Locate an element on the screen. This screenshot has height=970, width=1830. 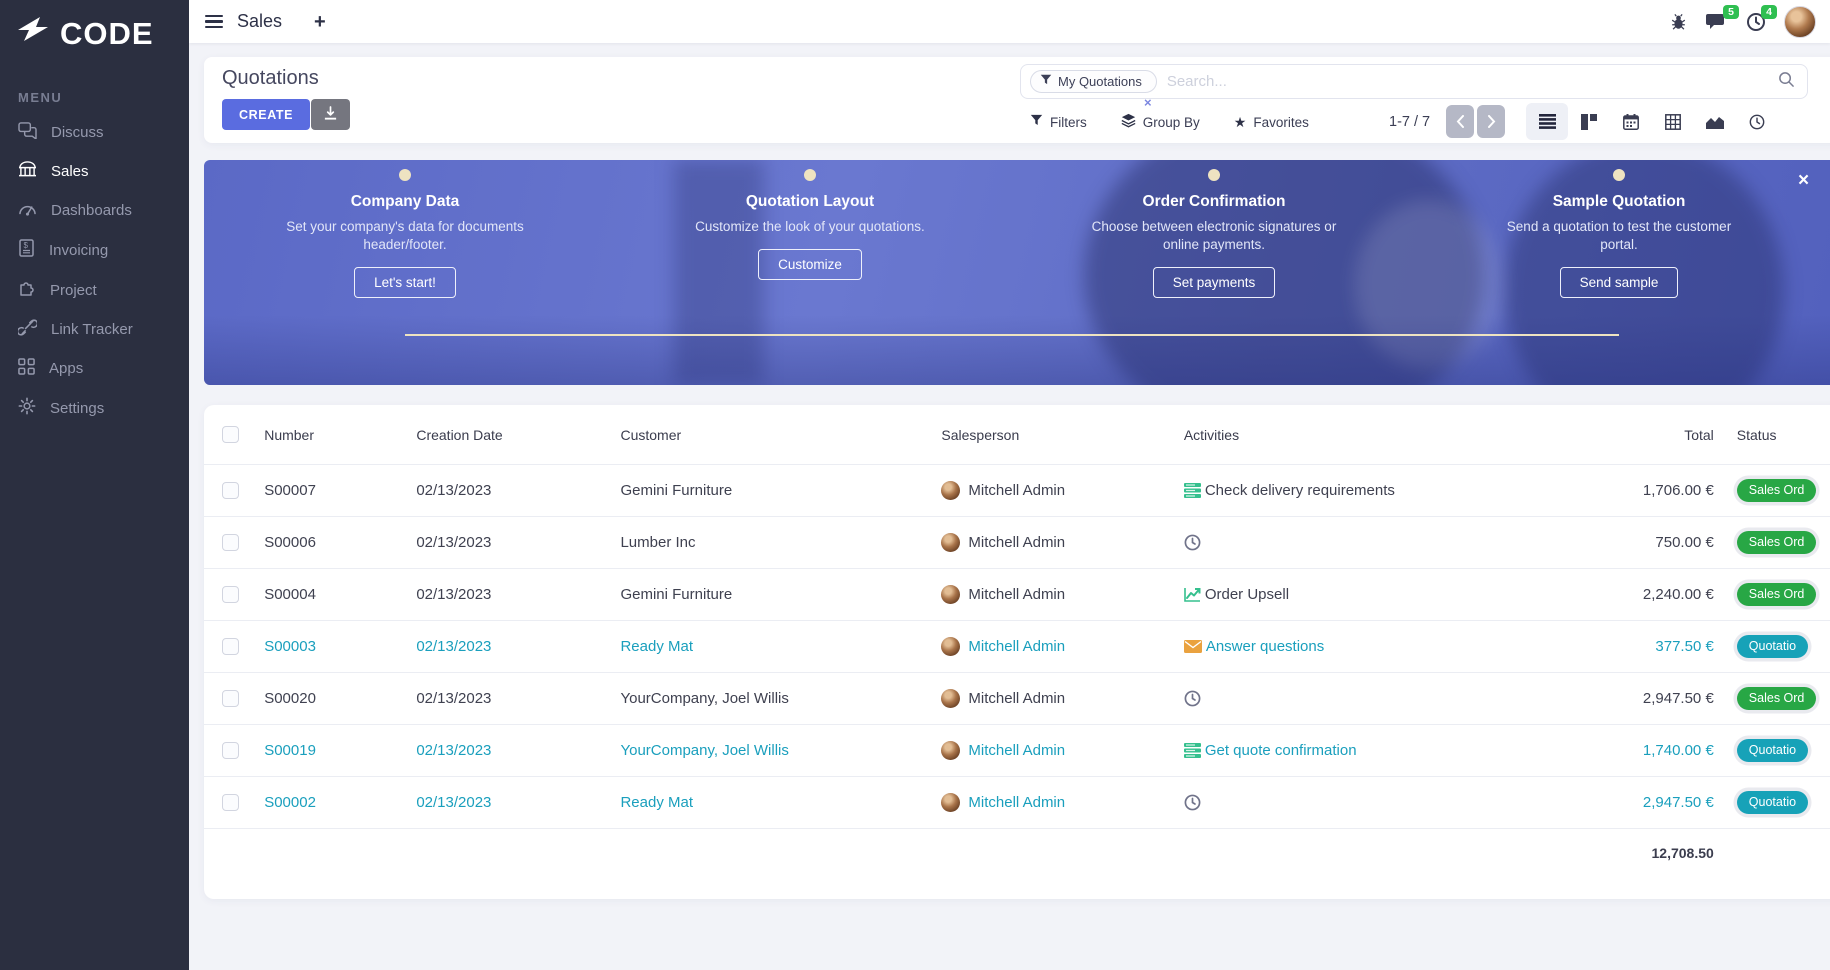
sidebar-item-sales: Sales is located at coordinates (94, 171).